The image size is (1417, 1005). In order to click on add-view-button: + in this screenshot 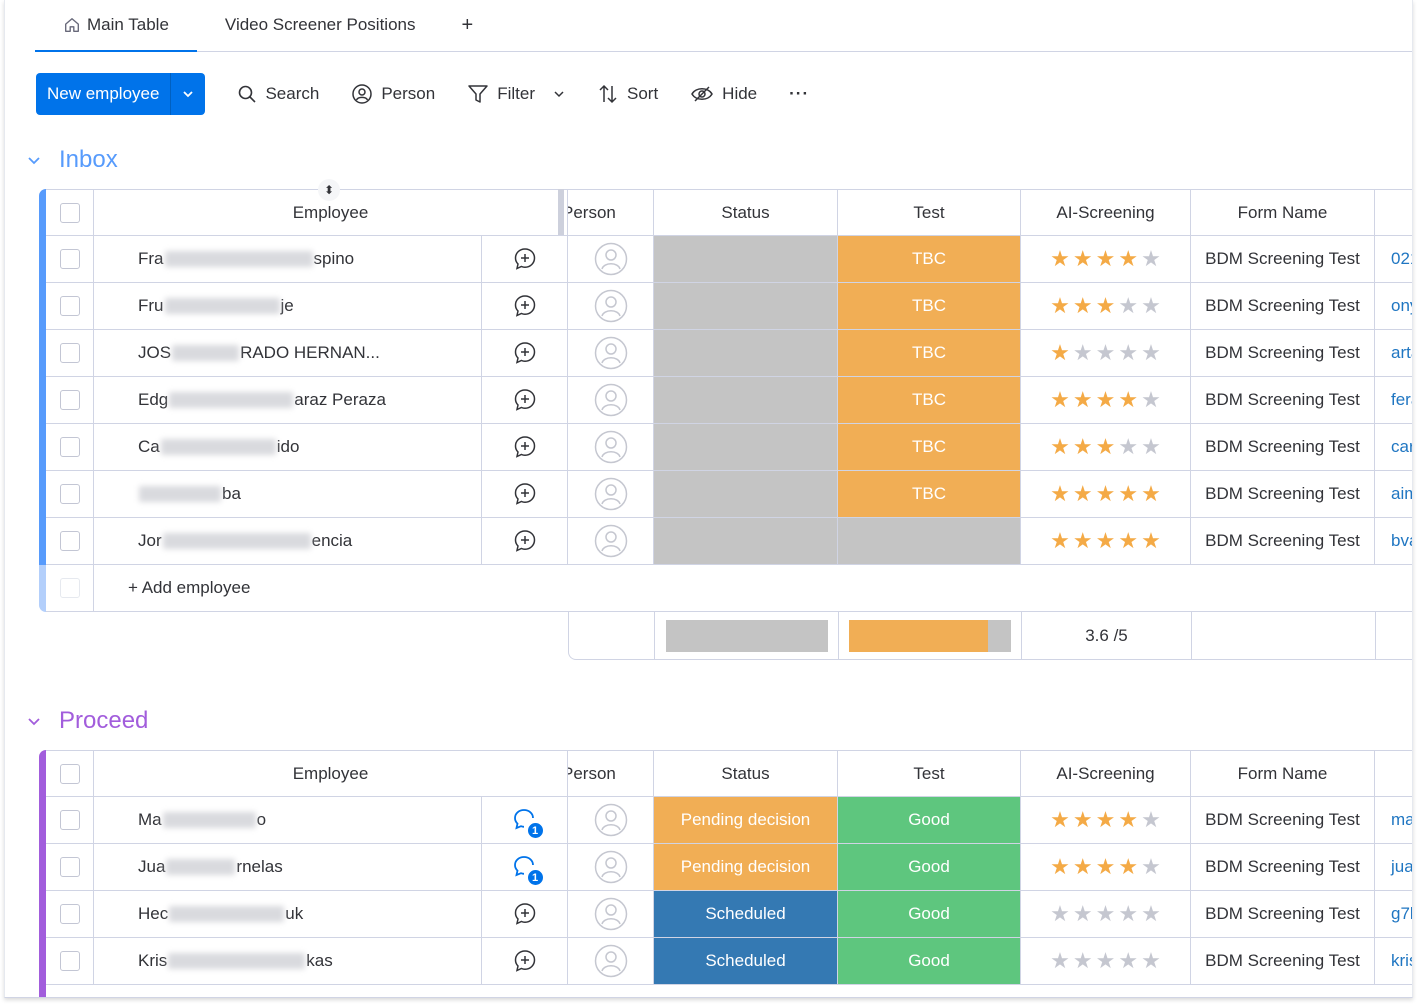, I will do `click(467, 25)`.